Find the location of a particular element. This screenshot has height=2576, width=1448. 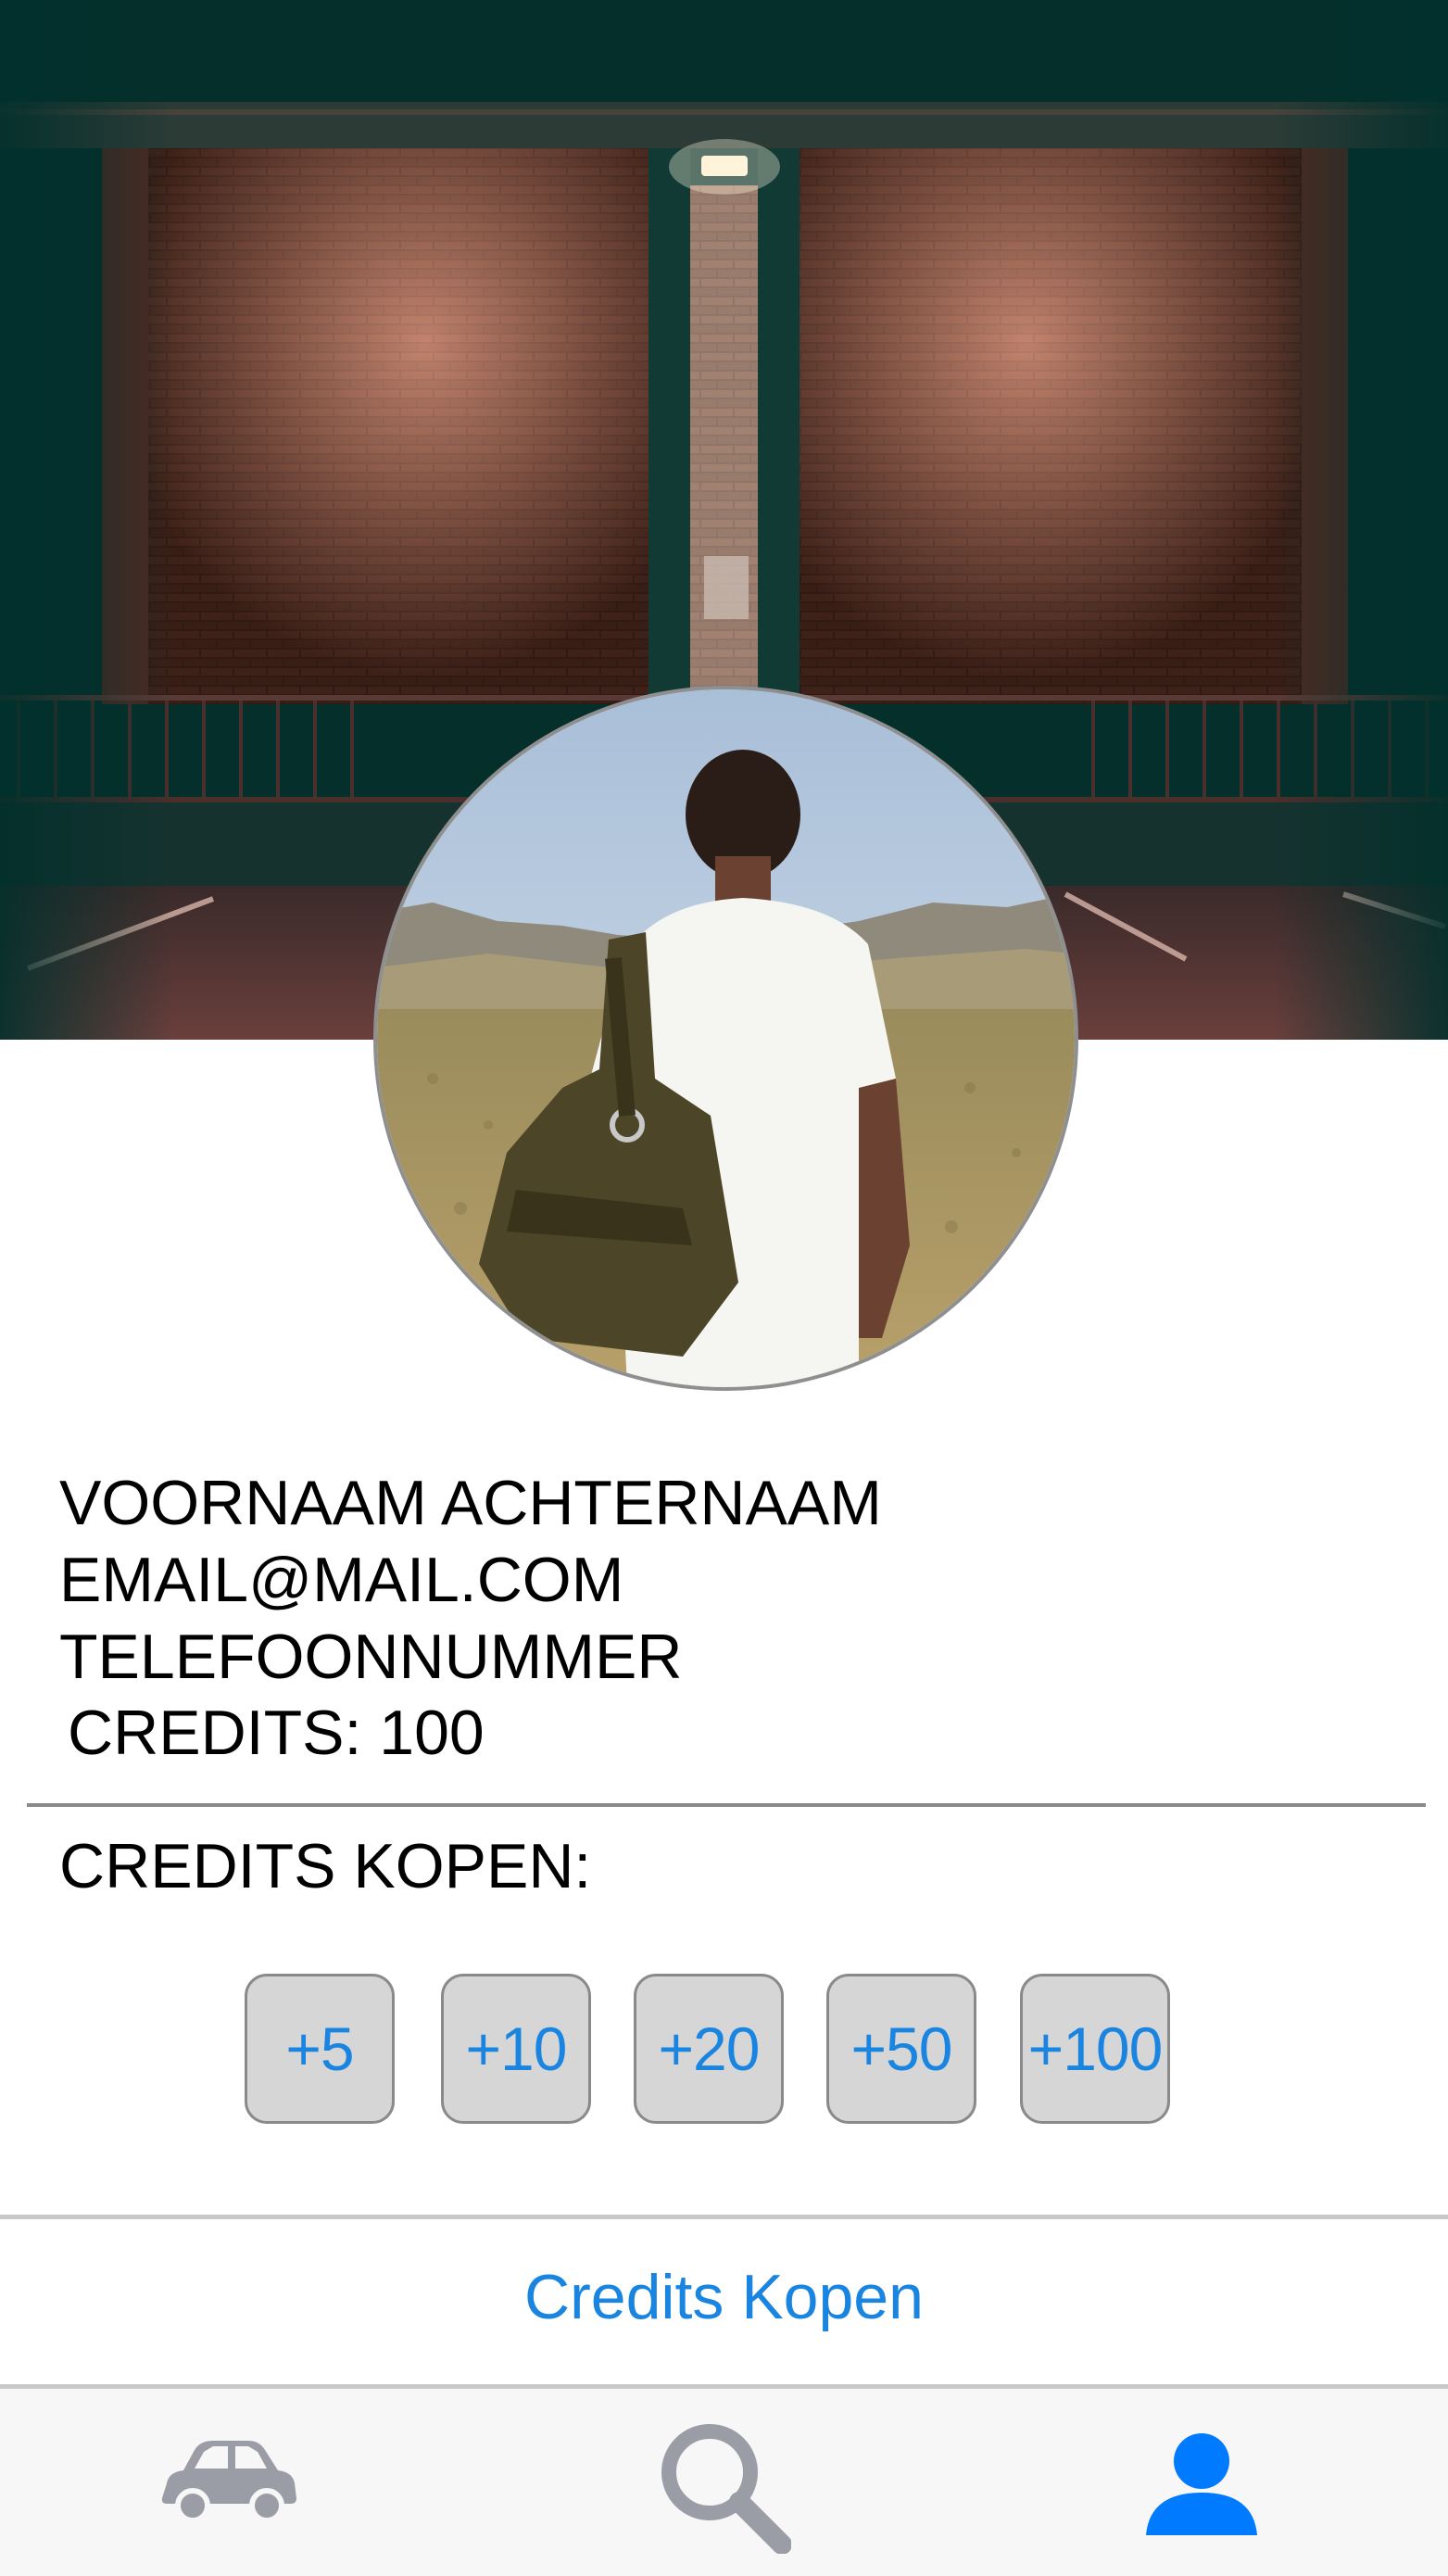

add-50-credits-button: +50 is located at coordinates (901, 2049).